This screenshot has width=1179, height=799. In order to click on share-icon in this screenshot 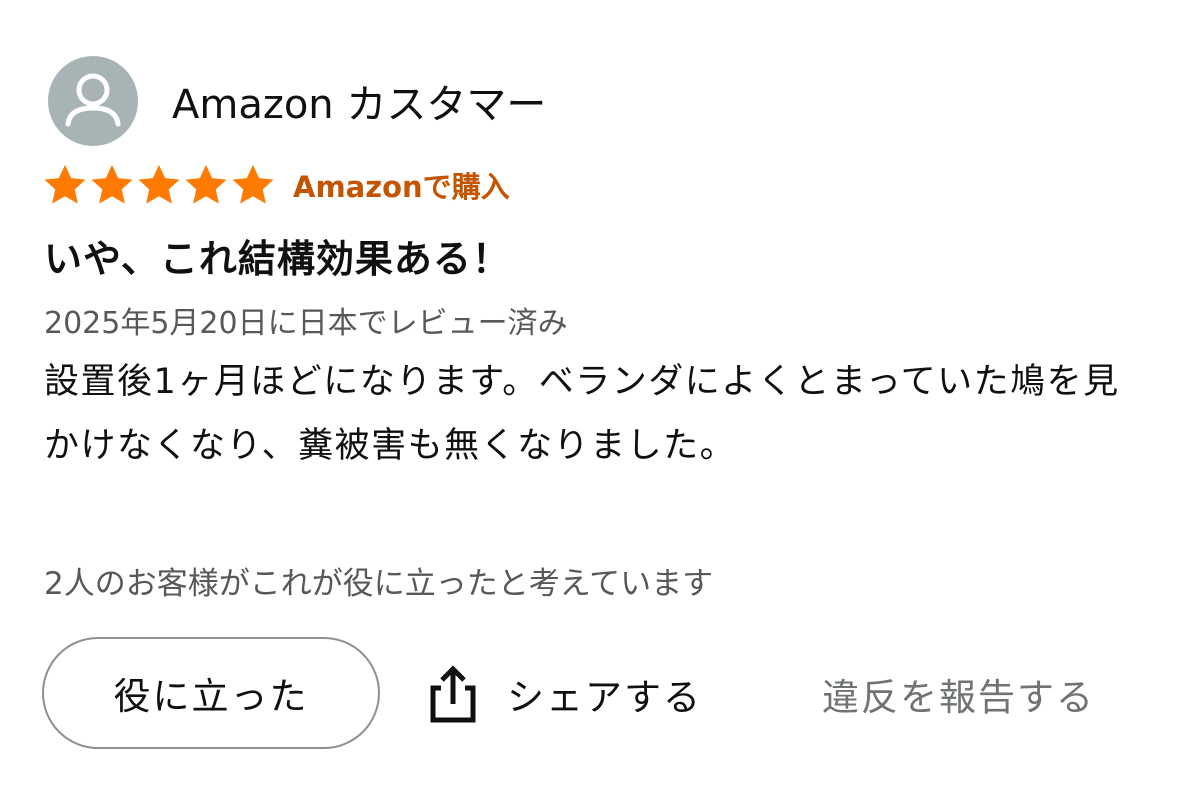, I will do `click(453, 694)`.